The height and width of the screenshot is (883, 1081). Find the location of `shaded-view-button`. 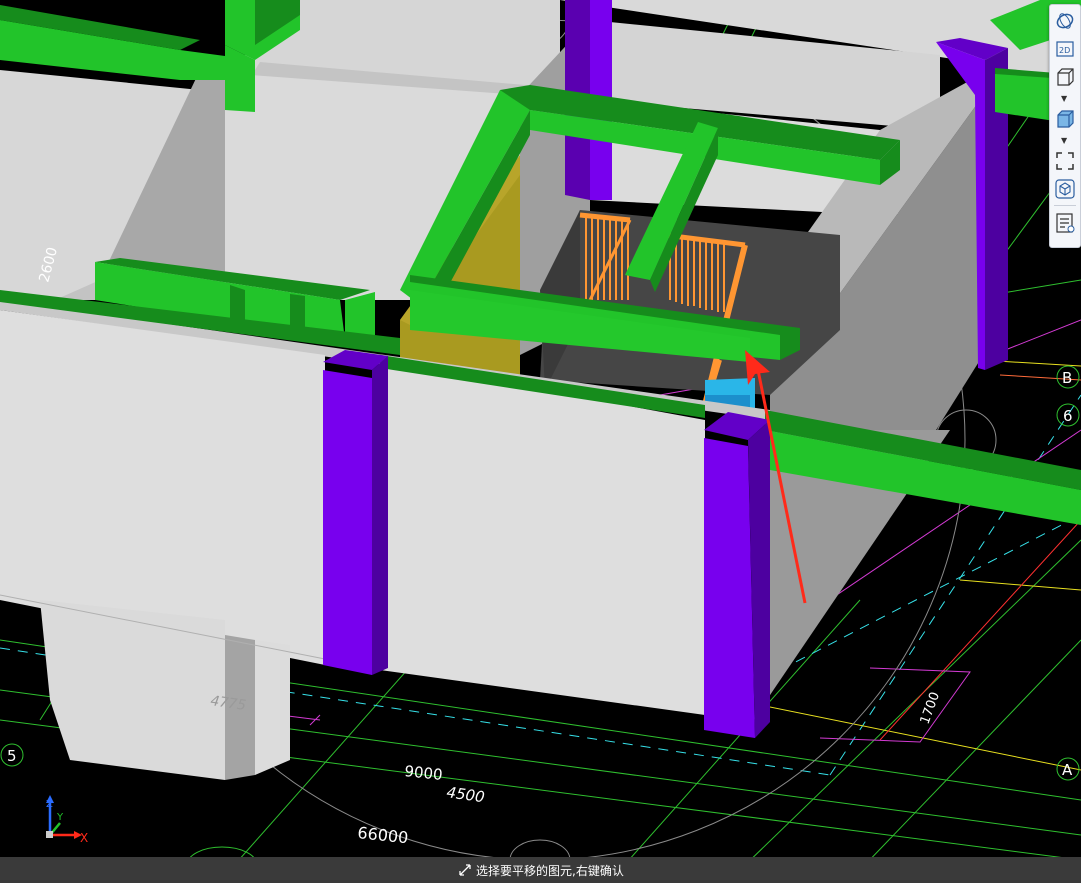

shaded-view-button is located at coordinates (1065, 119).